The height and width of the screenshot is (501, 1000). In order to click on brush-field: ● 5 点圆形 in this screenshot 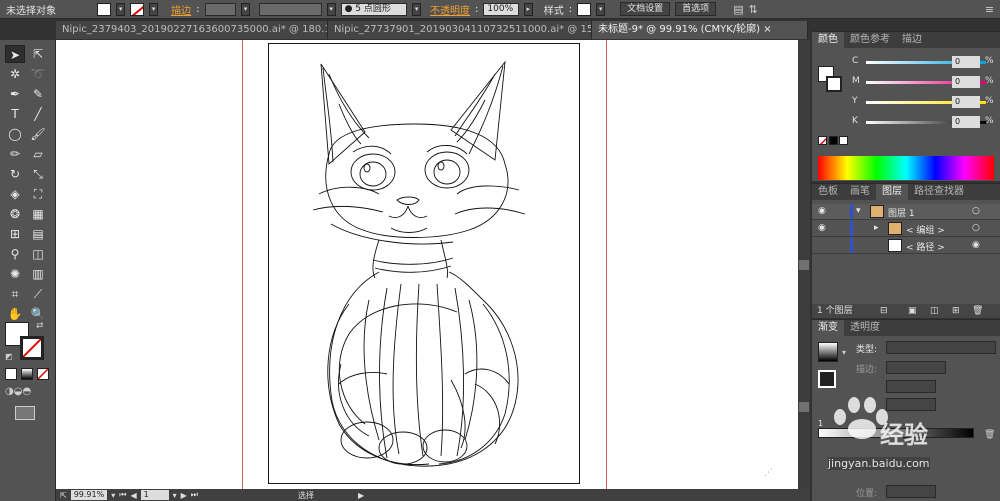, I will do `click(374, 9)`.